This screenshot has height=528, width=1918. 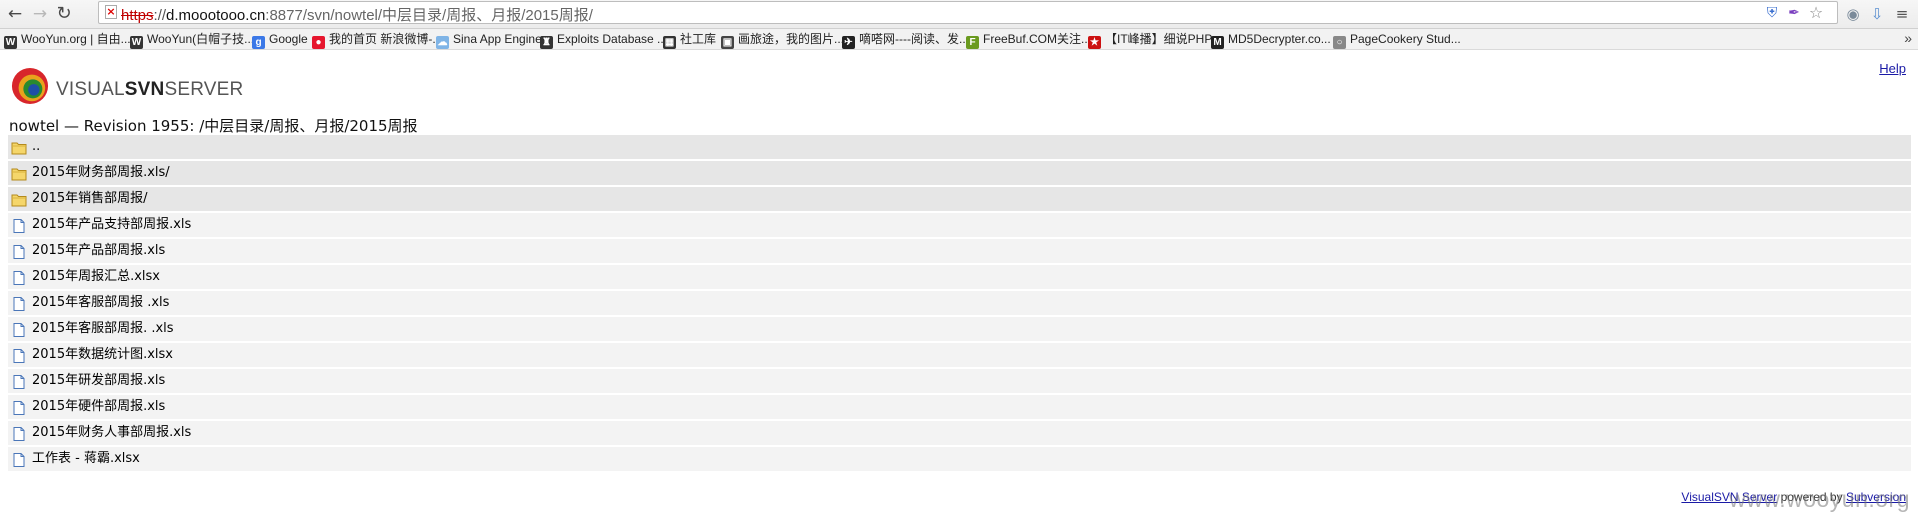 I want to click on subversion-link: Subversion, so click(x=1876, y=497).